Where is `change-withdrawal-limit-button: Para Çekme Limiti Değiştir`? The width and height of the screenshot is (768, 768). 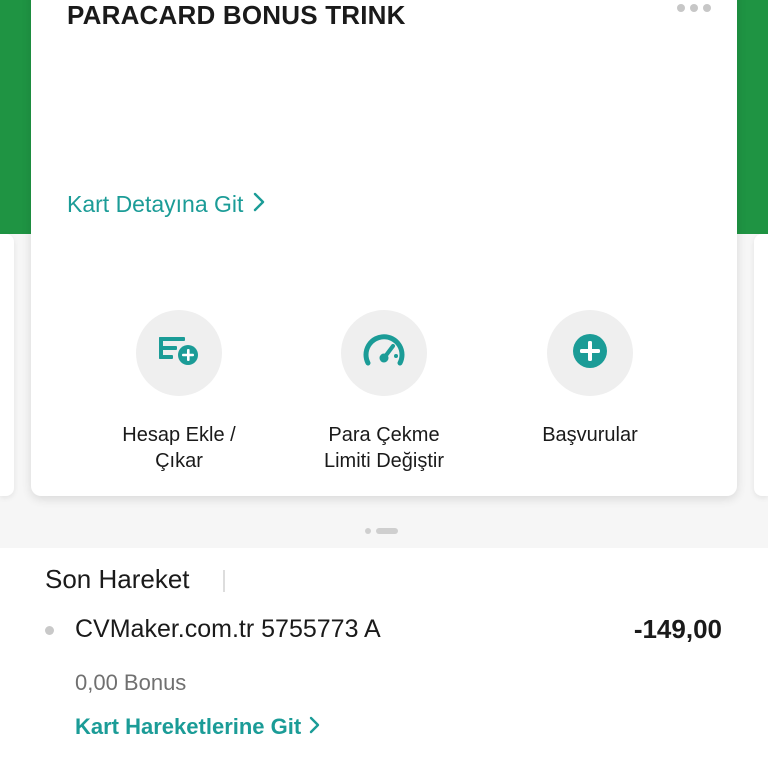
change-withdrawal-limit-button: Para Çekme Limiti Değiştir is located at coordinates (384, 392).